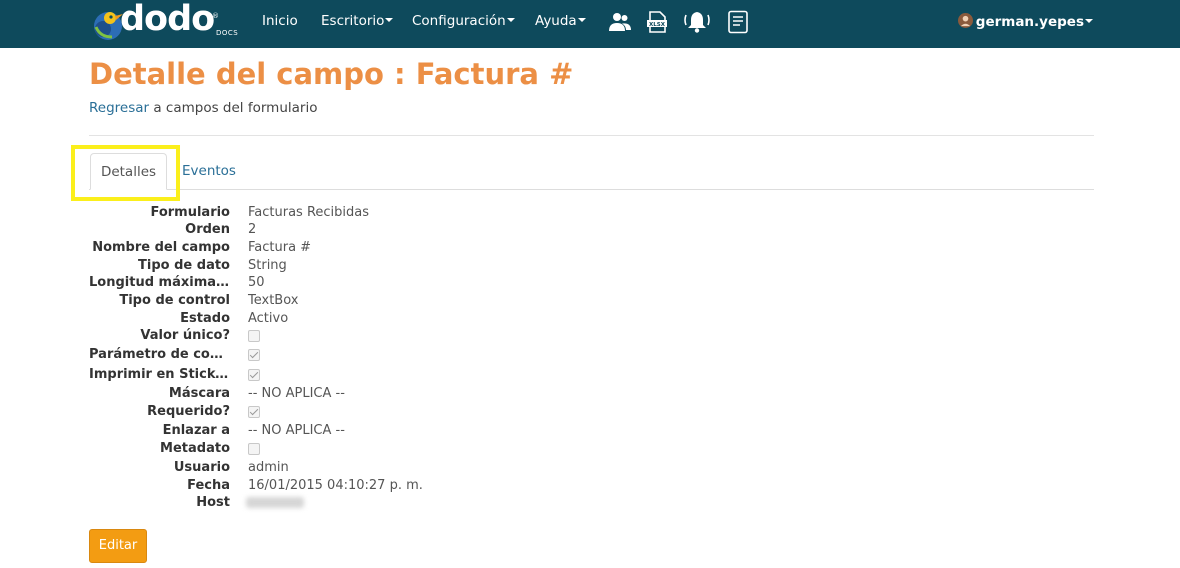 This screenshot has height=568, width=1180. What do you see at coordinates (965, 20) in the screenshot?
I see `user-avatar-icon` at bounding box center [965, 20].